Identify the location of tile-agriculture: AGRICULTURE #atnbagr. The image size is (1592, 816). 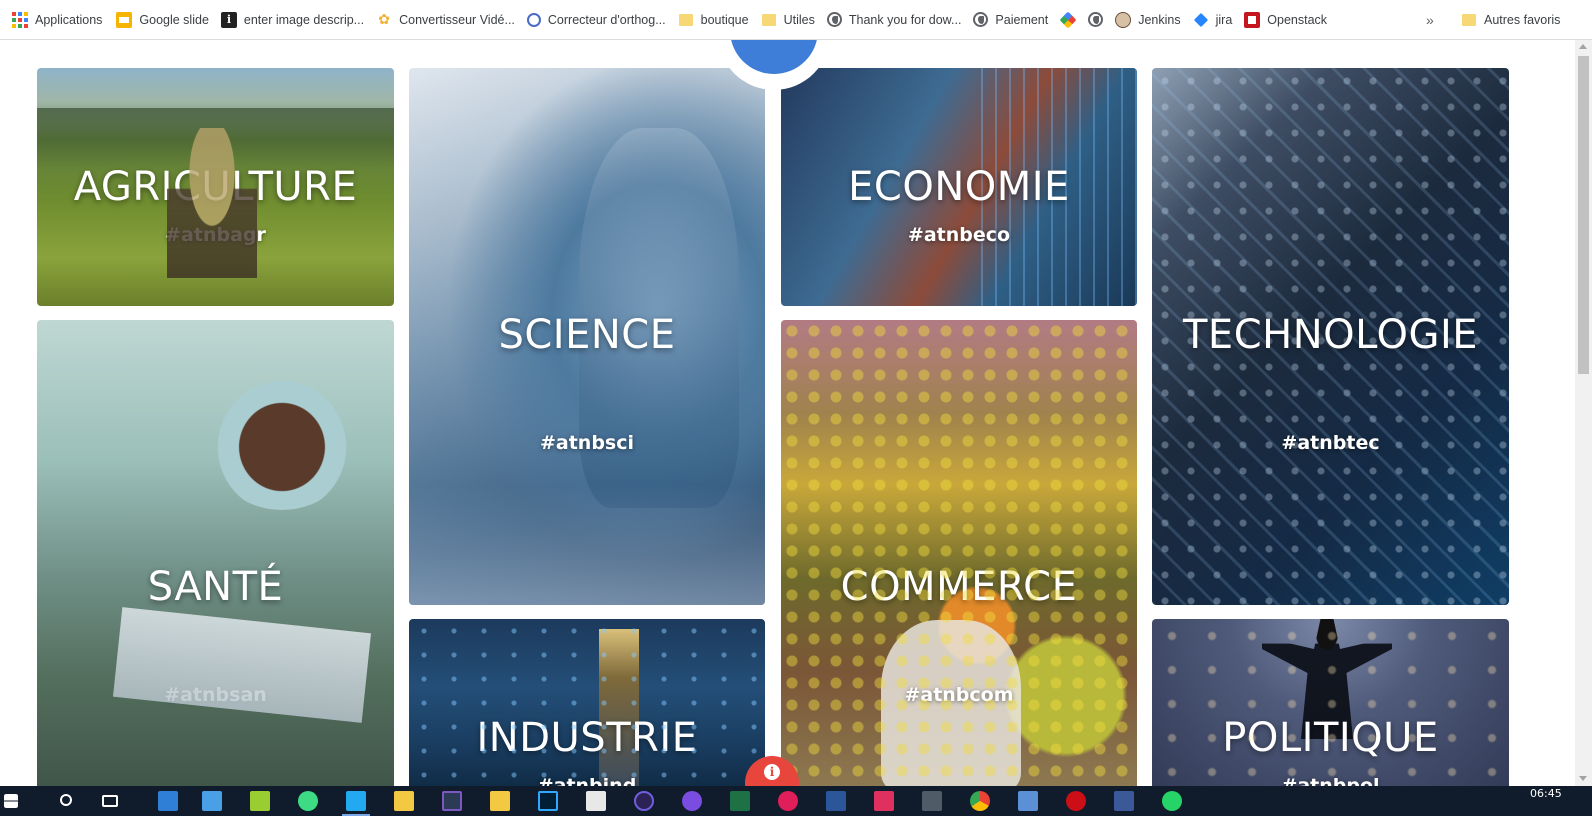
(215, 187).